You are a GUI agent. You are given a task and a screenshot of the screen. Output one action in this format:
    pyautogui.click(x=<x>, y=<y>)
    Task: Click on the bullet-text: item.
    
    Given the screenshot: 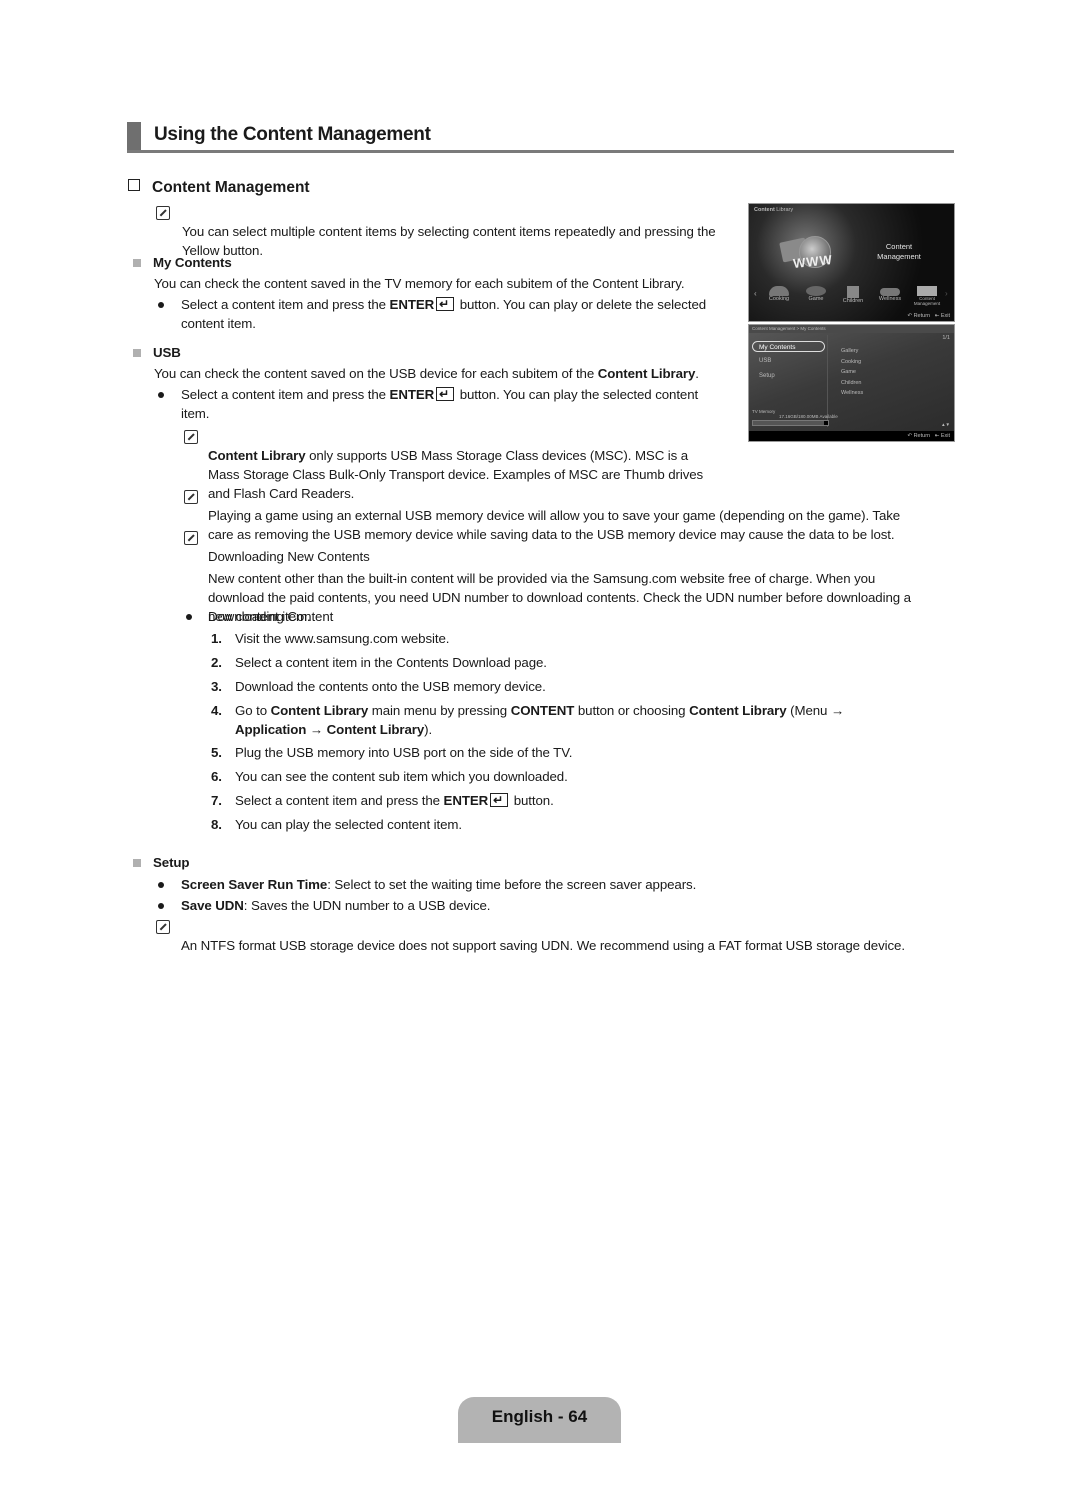 What is the action you would take?
    pyautogui.click(x=195, y=413)
    